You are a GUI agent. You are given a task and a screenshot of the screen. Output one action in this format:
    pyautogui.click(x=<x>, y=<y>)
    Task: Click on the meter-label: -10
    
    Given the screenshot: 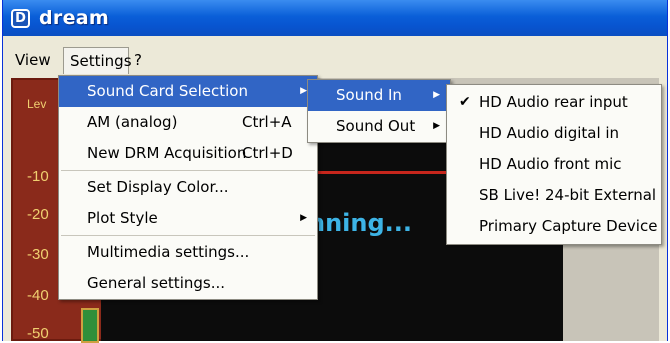 What is the action you would take?
    pyautogui.click(x=38, y=176)
    